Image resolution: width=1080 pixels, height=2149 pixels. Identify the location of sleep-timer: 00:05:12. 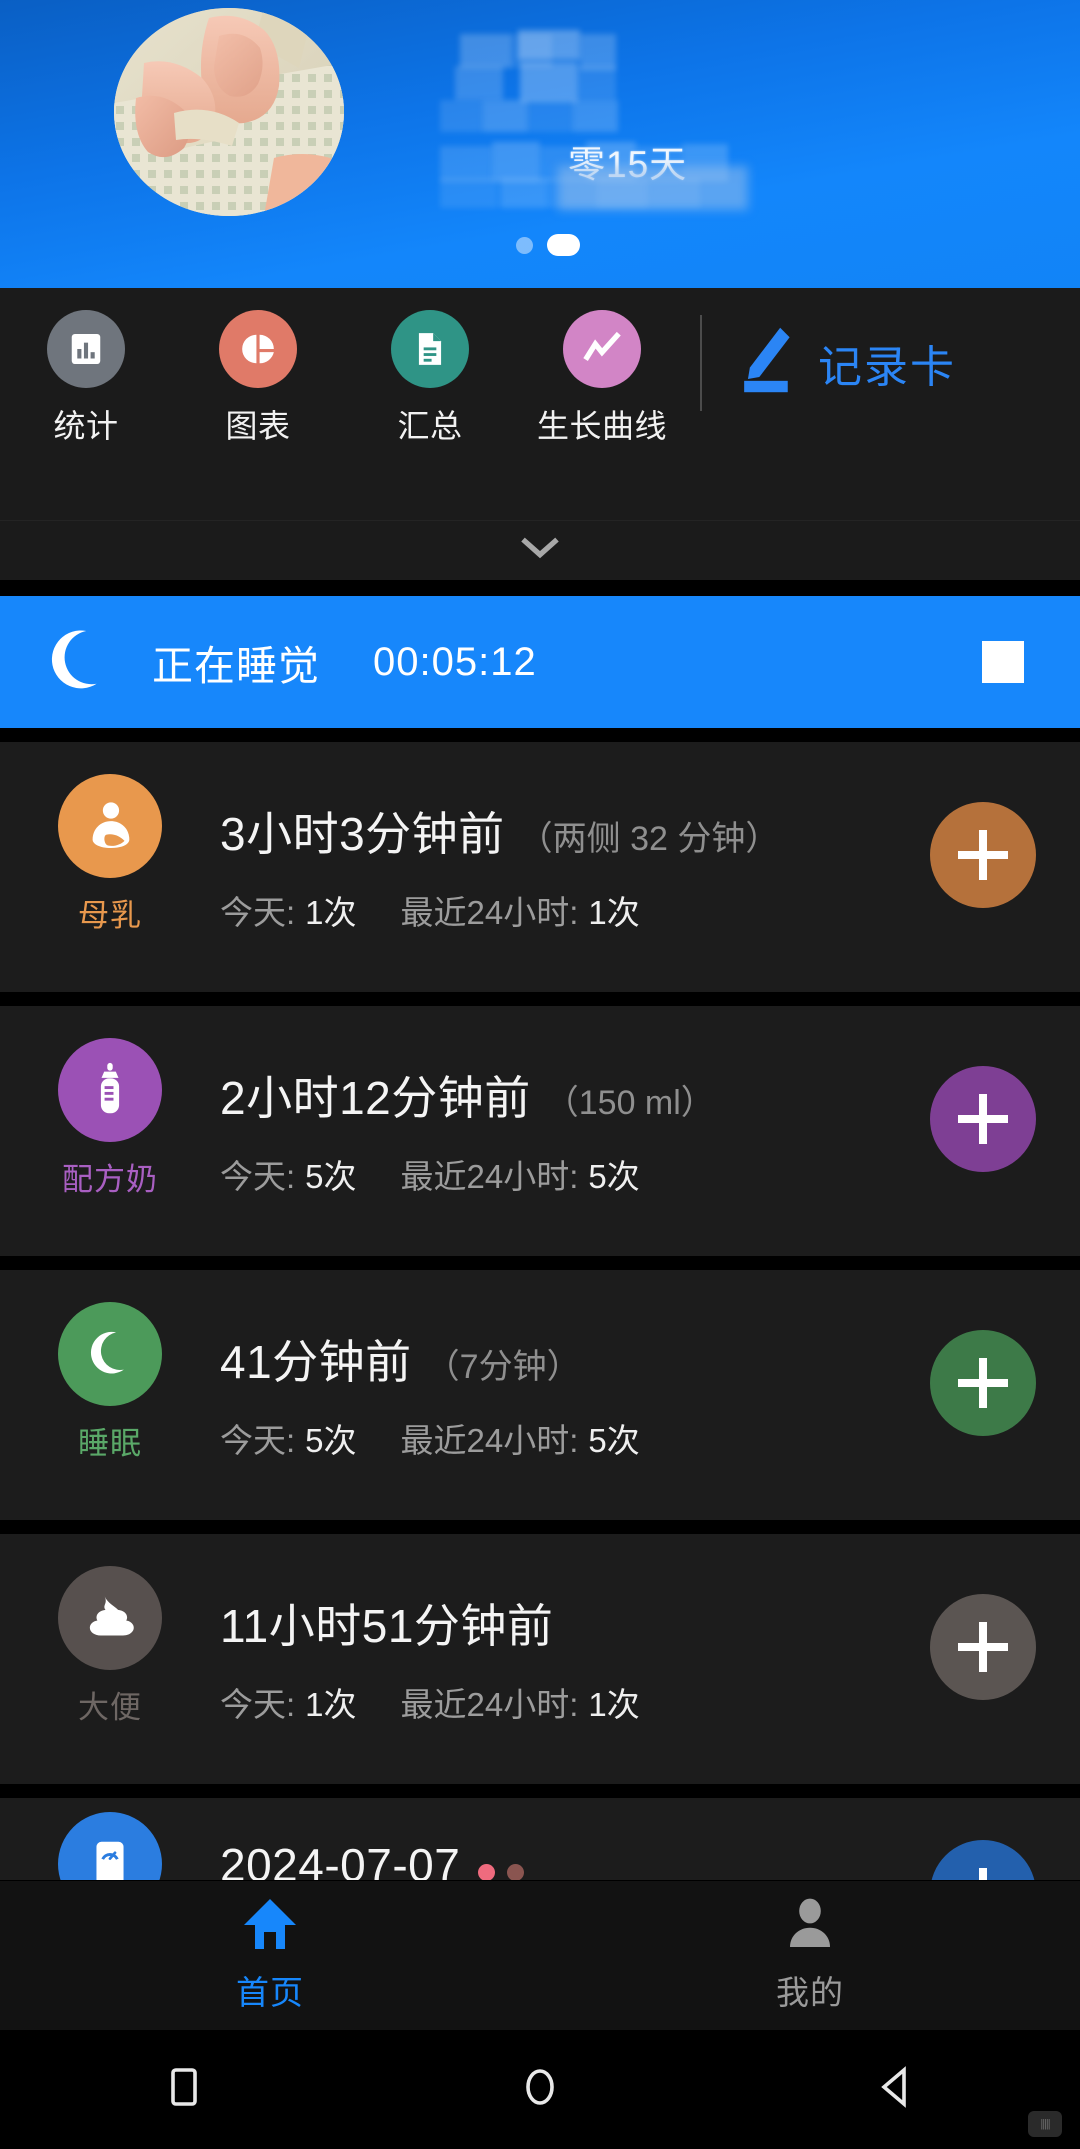
(455, 661).